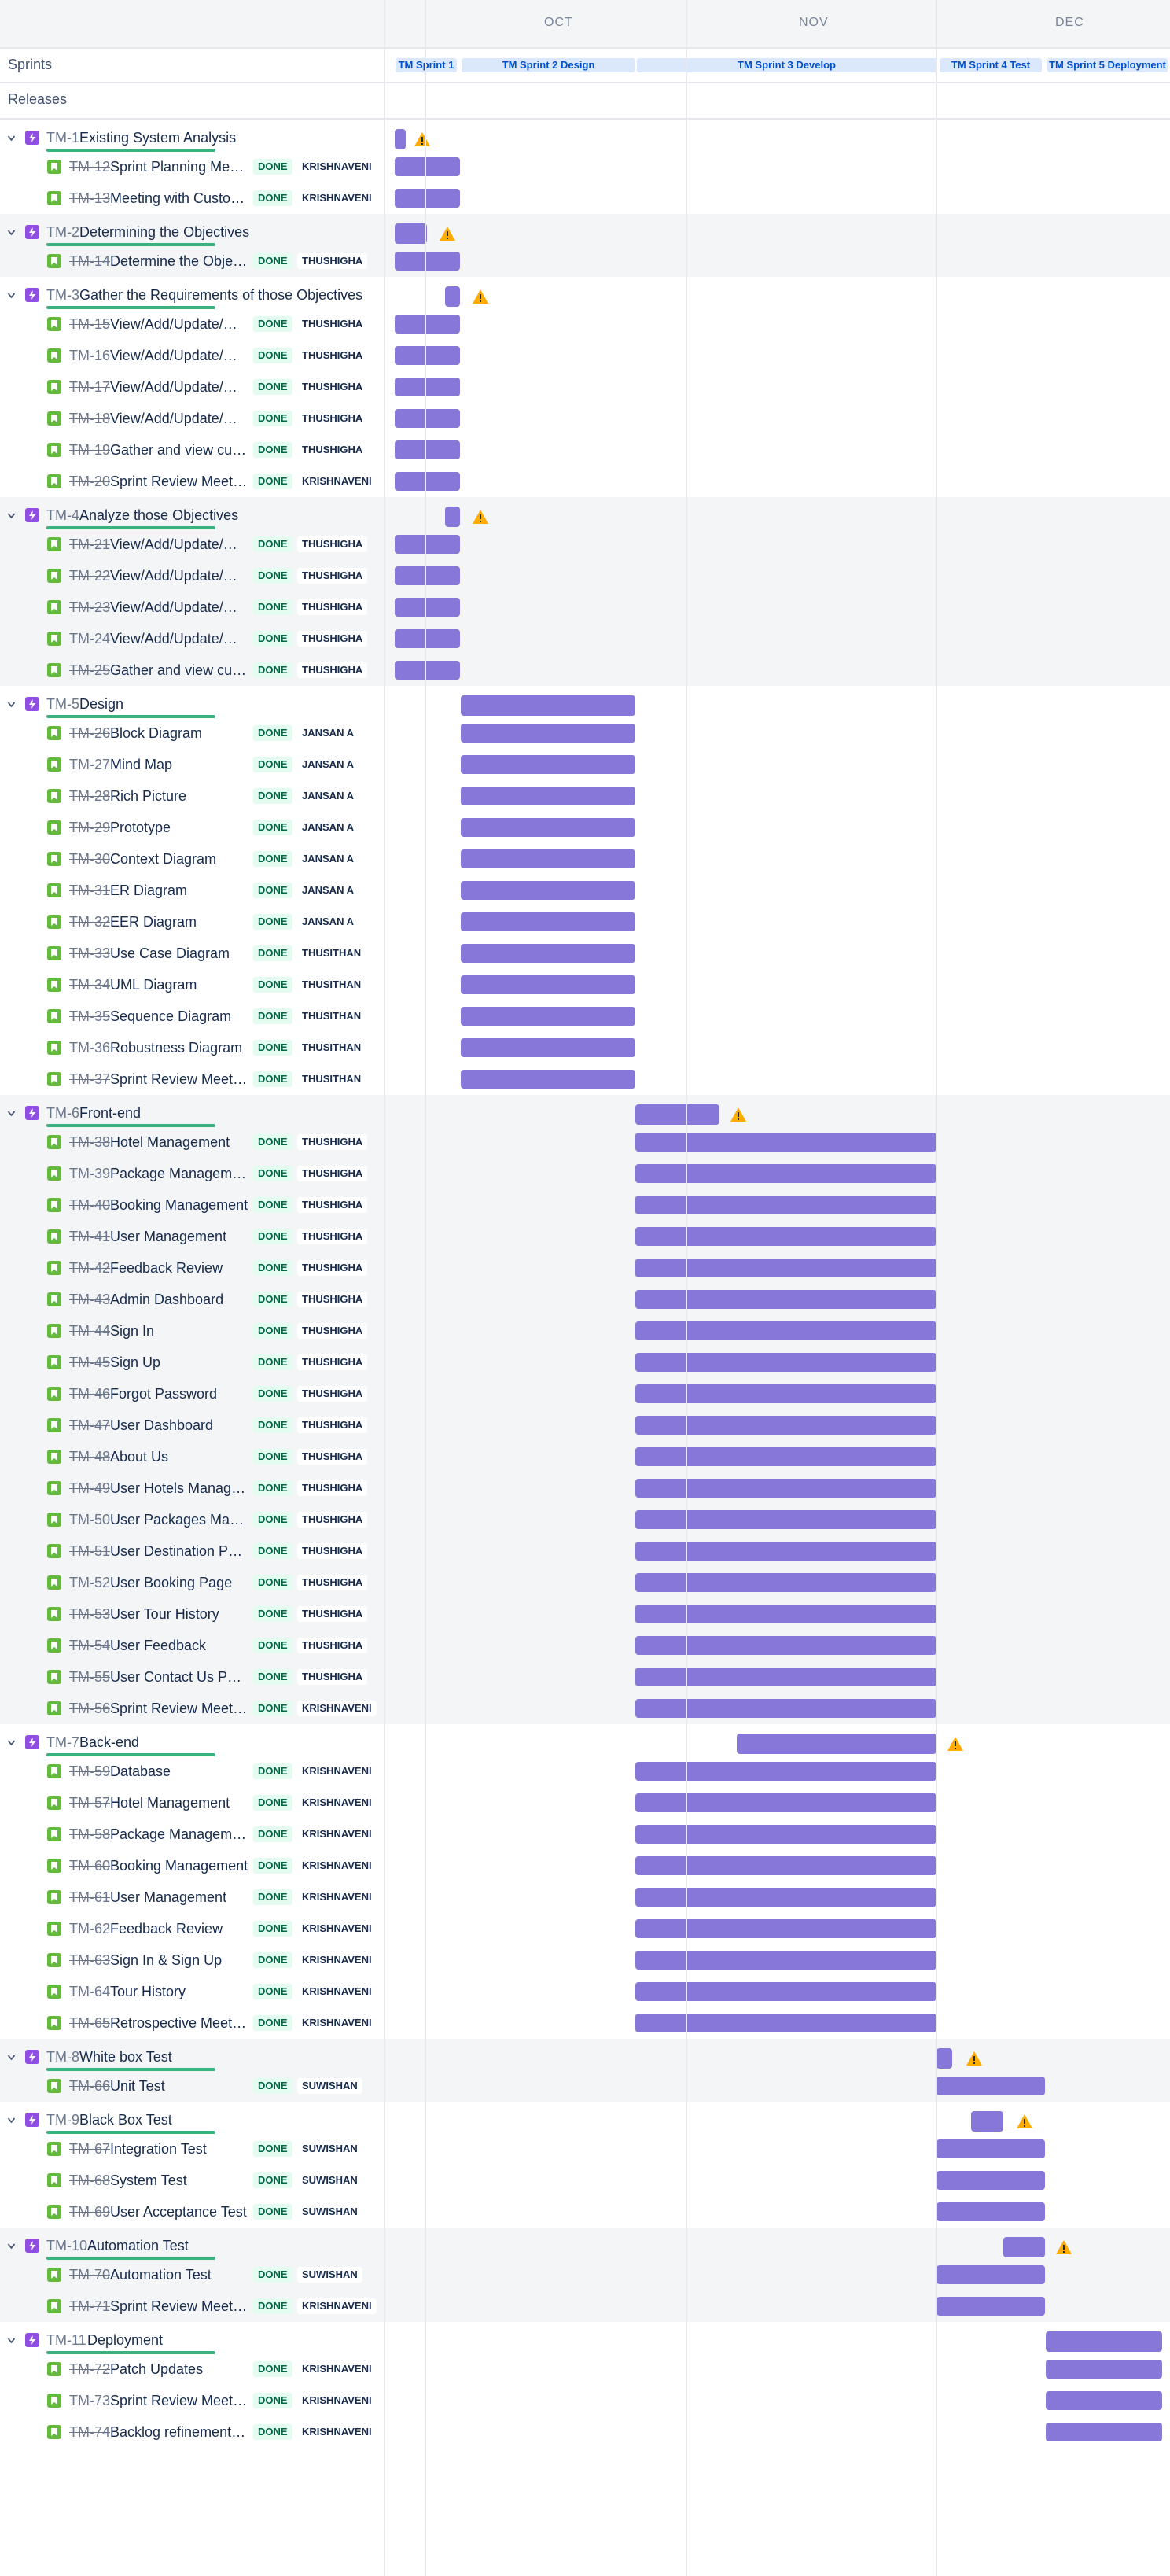 The width and height of the screenshot is (1170, 2576). What do you see at coordinates (786, 65) in the screenshot?
I see `sprint-3: TM Sprint 3 Develop` at bounding box center [786, 65].